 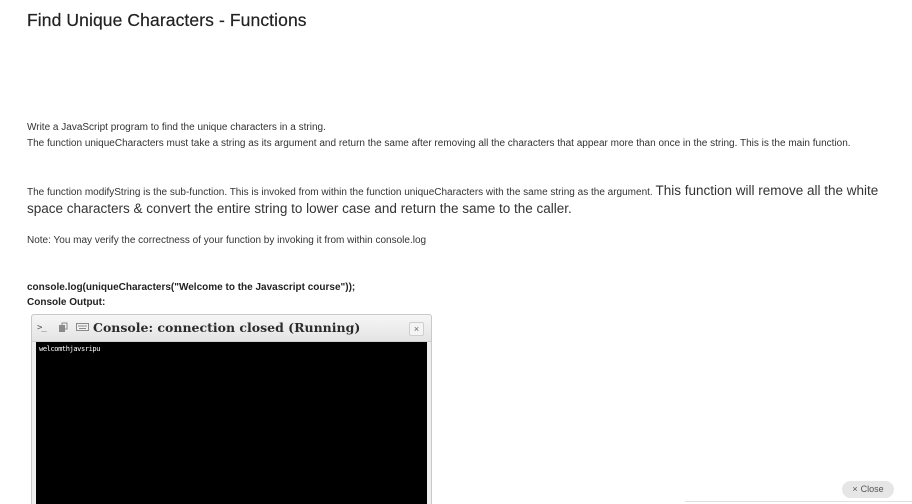 What do you see at coordinates (872, 489) in the screenshot?
I see `close-button-label: Close` at bounding box center [872, 489].